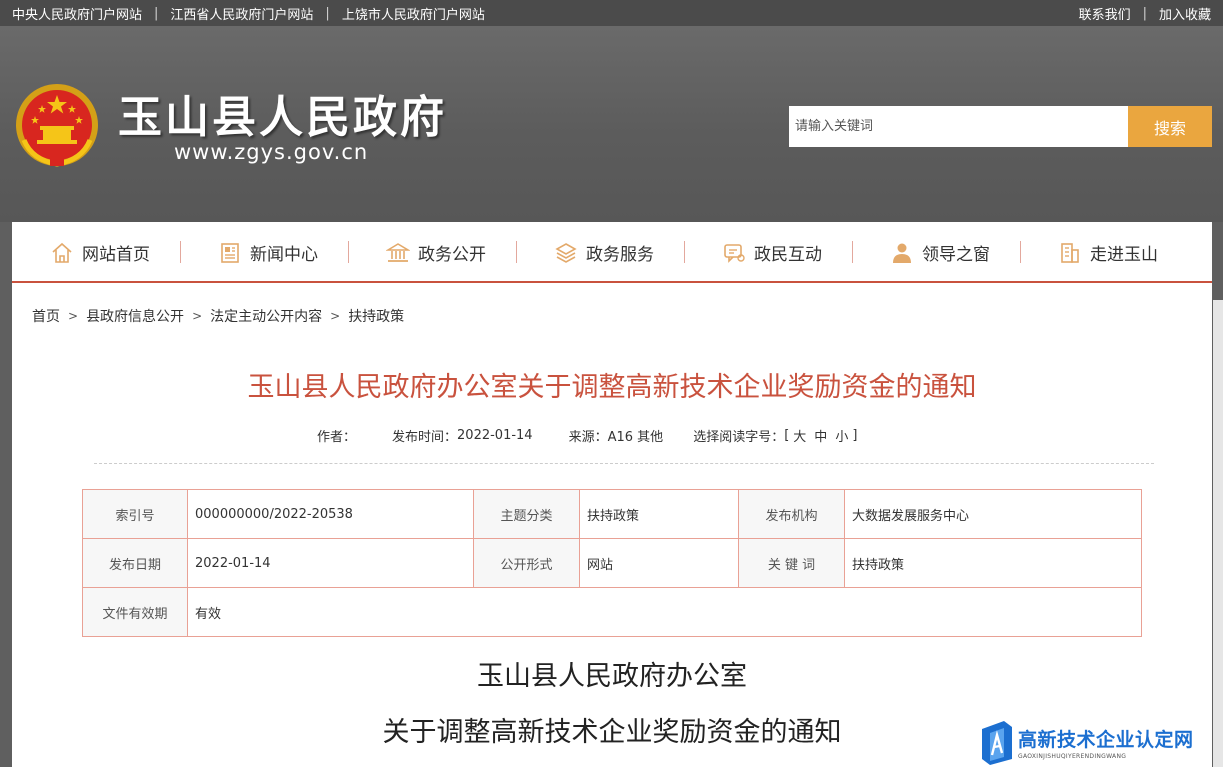 The width and height of the screenshot is (1223, 767). I want to click on table-row: 发布日期 2022-01-14 公开形式 网站 关 键 词 扶持政策, so click(612, 563).